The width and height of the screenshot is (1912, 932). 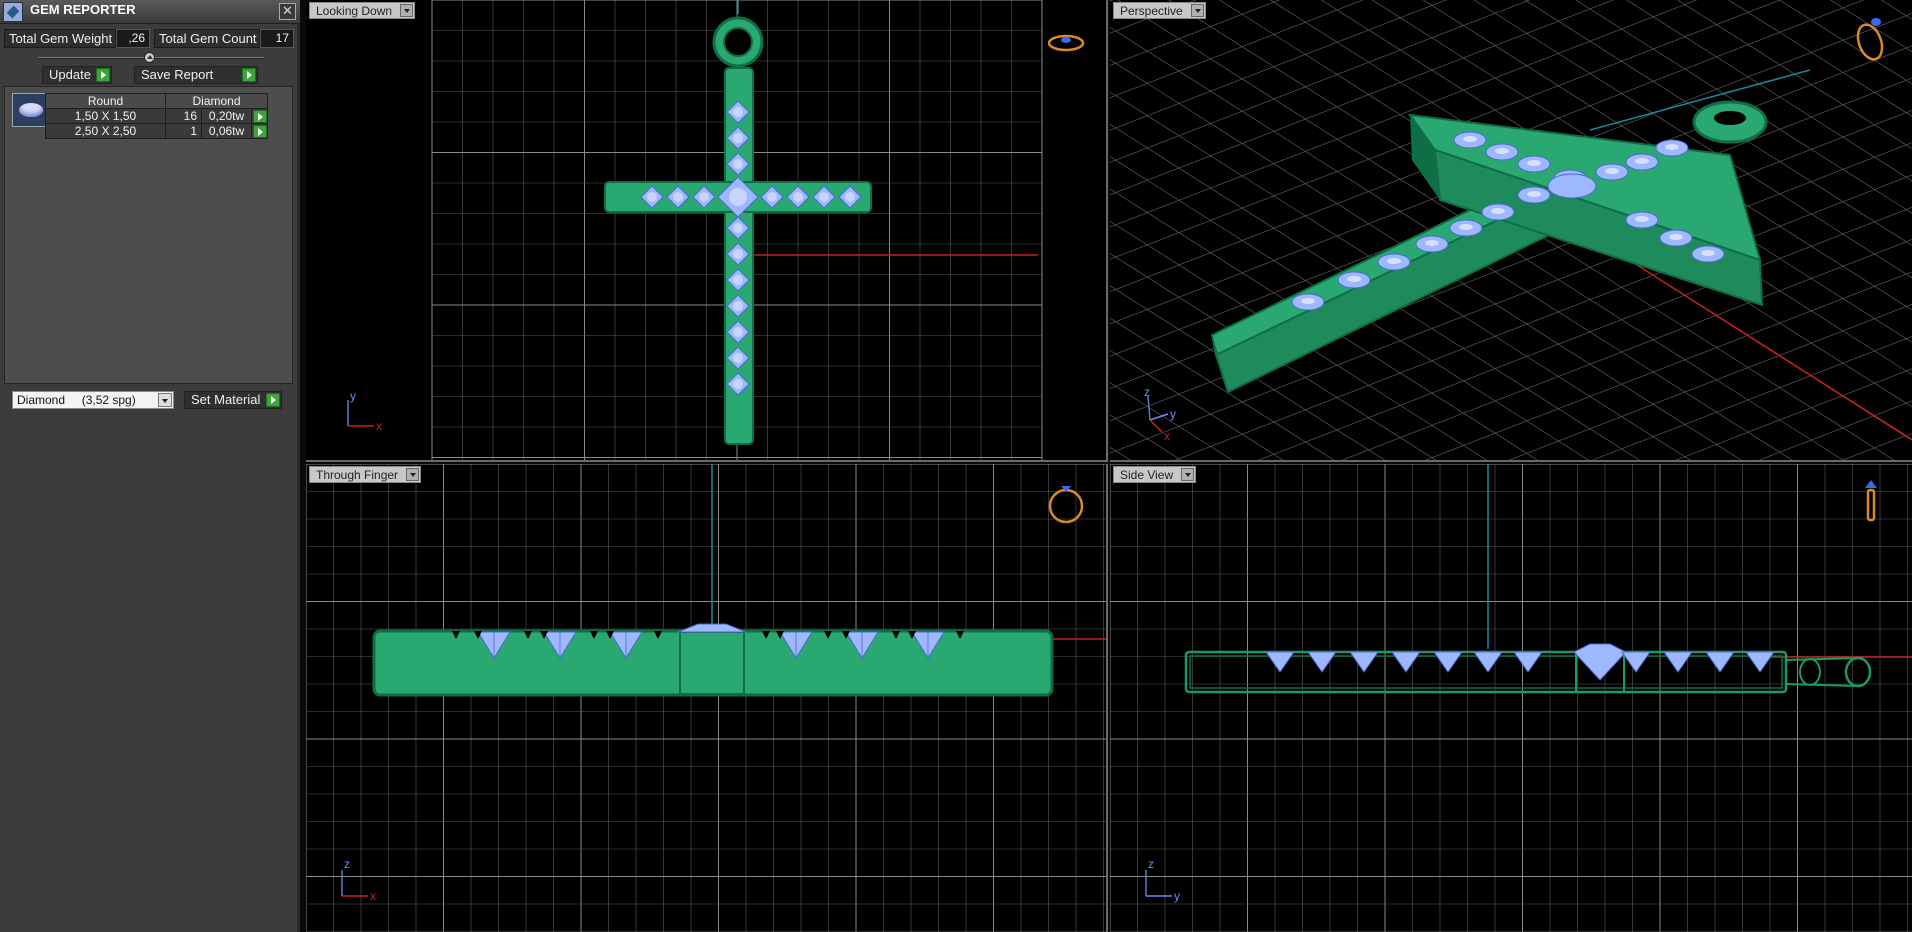 I want to click on table-row: 1,50 X 1,50 16 0,20tw, so click(x=156, y=116).